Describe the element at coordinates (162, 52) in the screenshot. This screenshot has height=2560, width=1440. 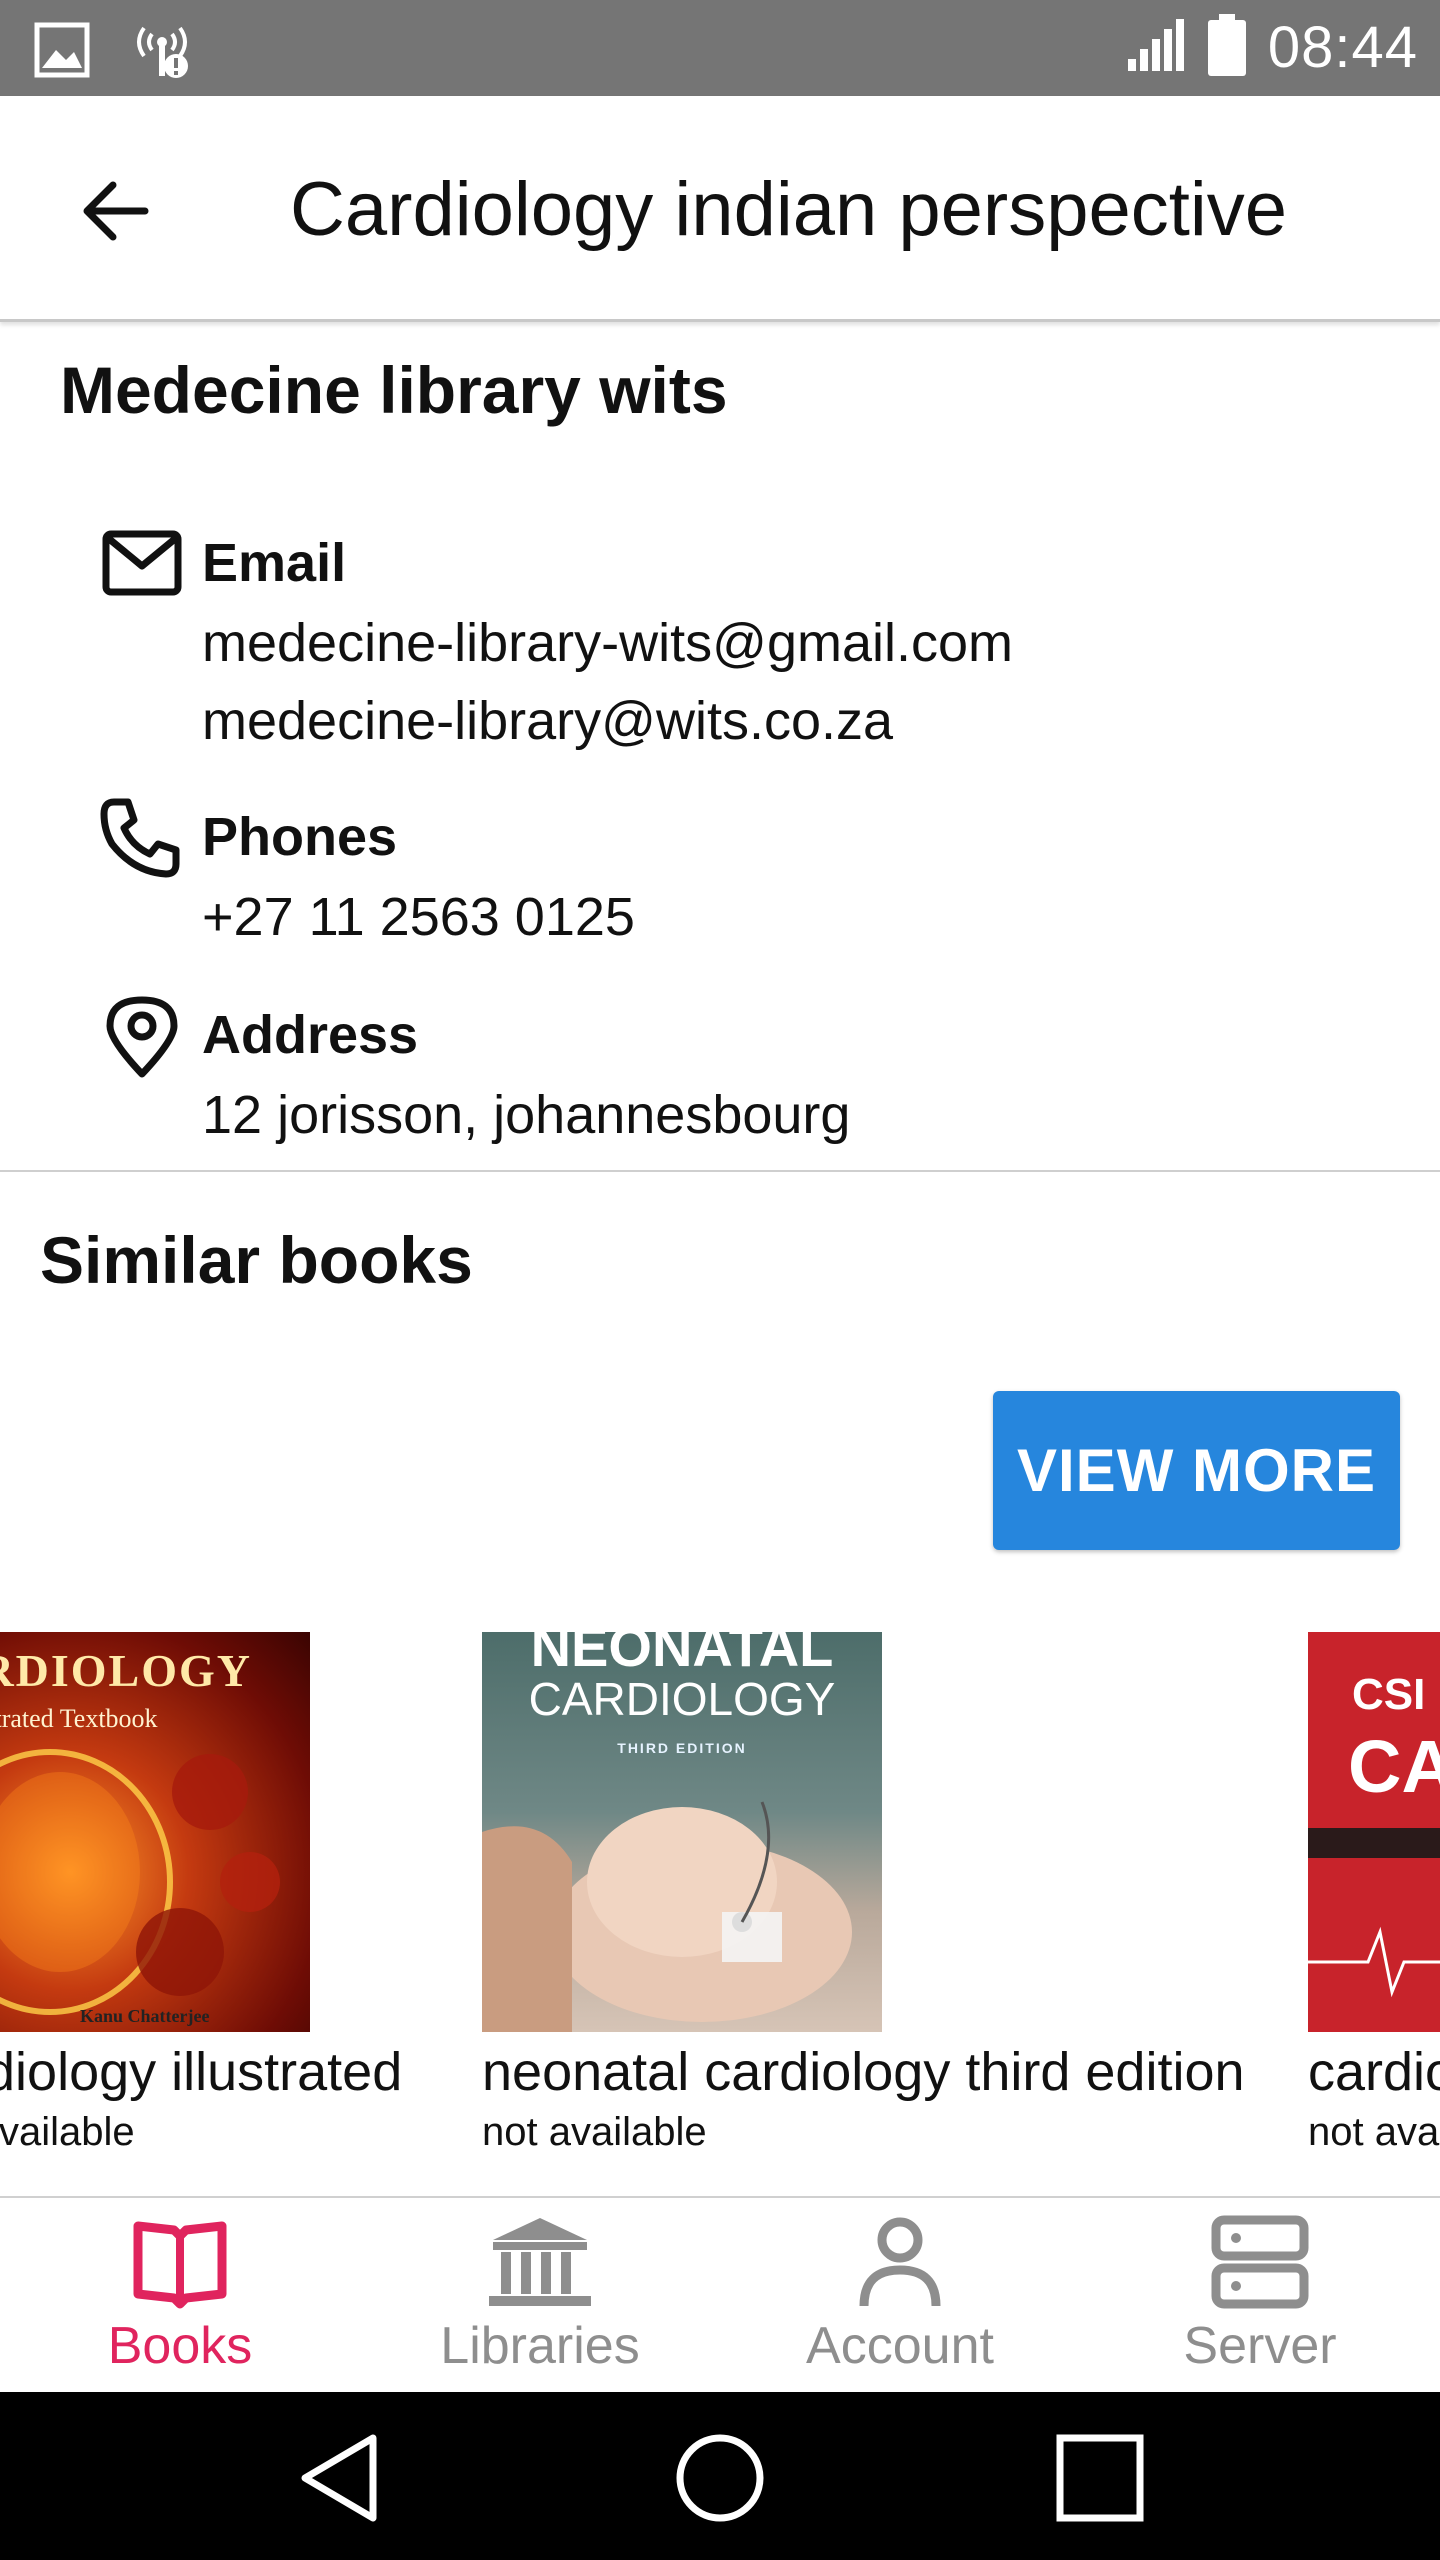
I see `hotspot-icon` at that location.